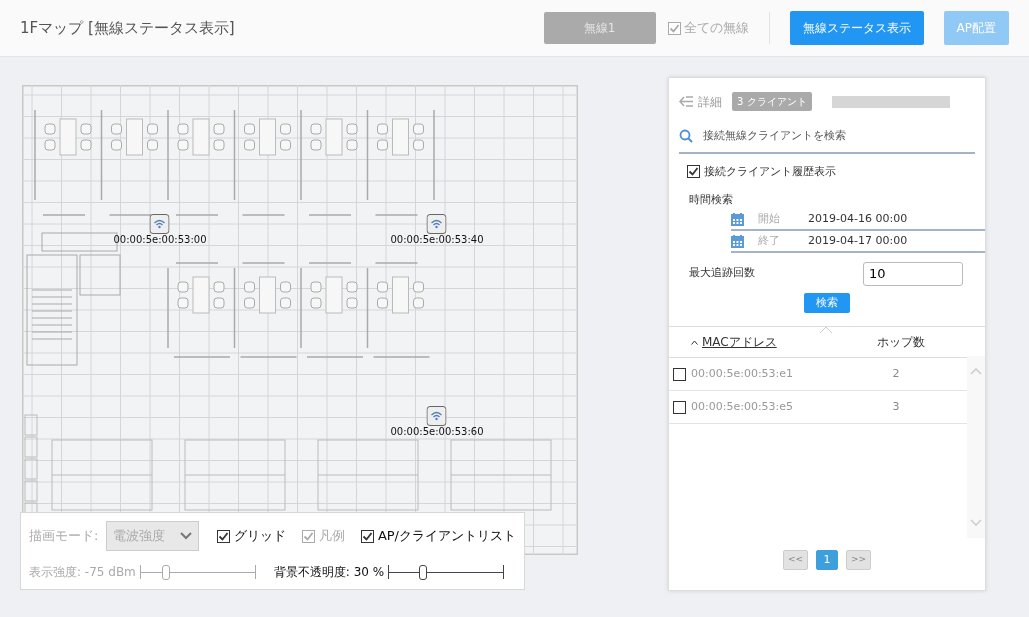  What do you see at coordinates (716, 28) in the screenshot?
I see `checkbox-label: 全ての無線` at bounding box center [716, 28].